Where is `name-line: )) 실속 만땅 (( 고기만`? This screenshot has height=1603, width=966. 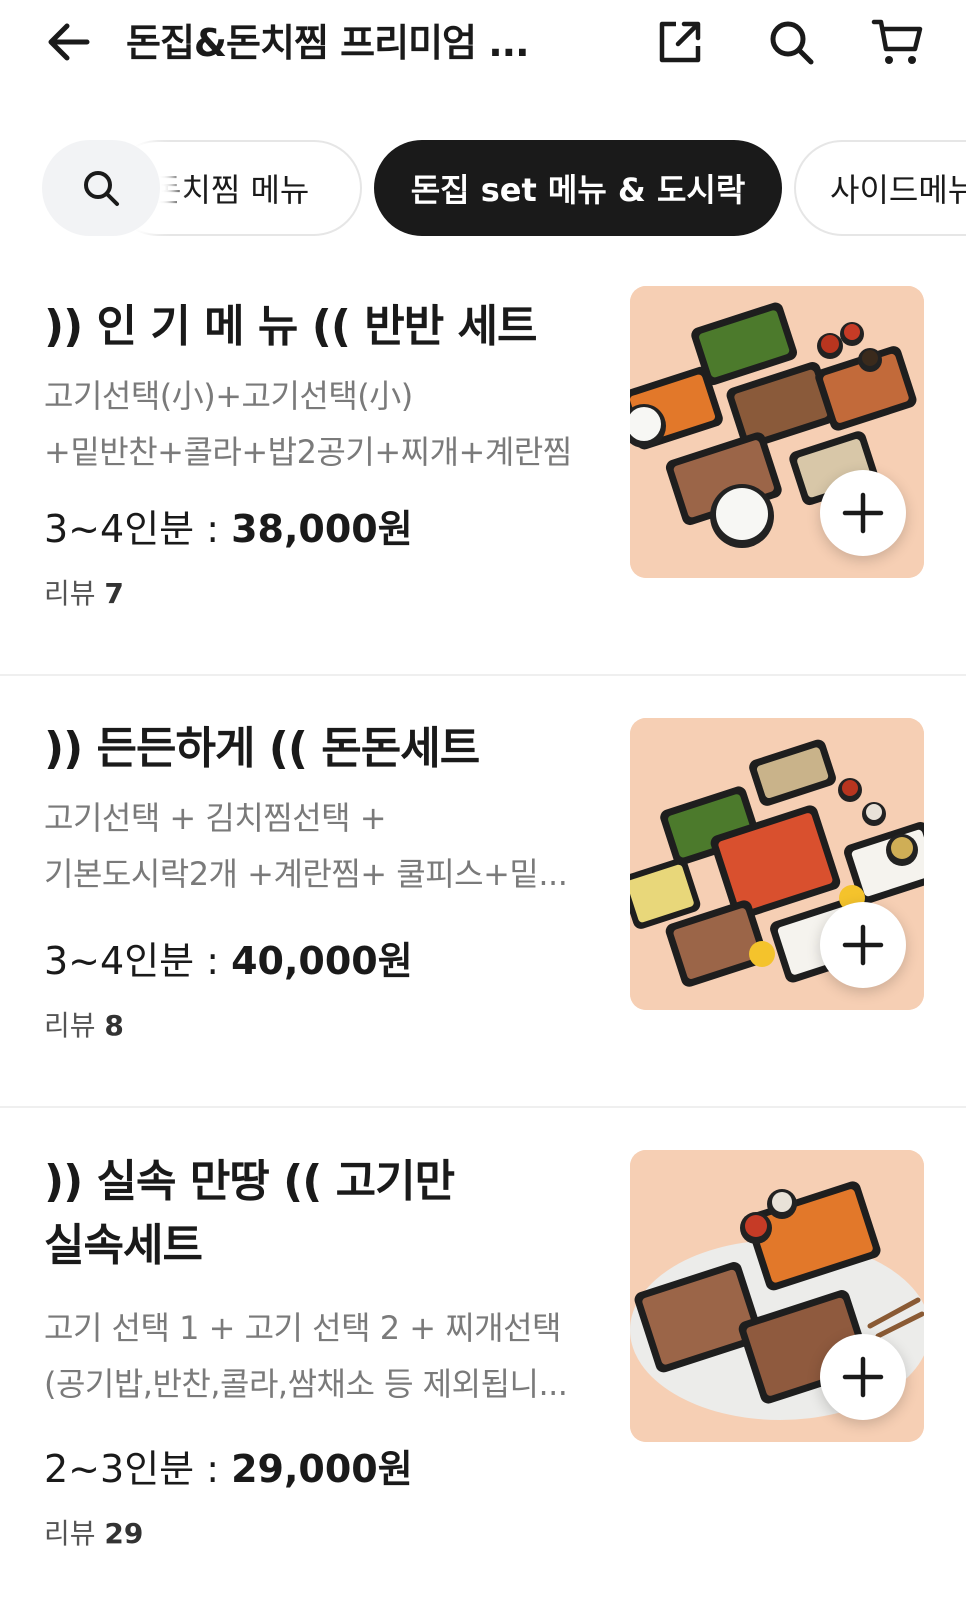 name-line: )) 실속 만땅 (( 고기만 is located at coordinates (249, 1181).